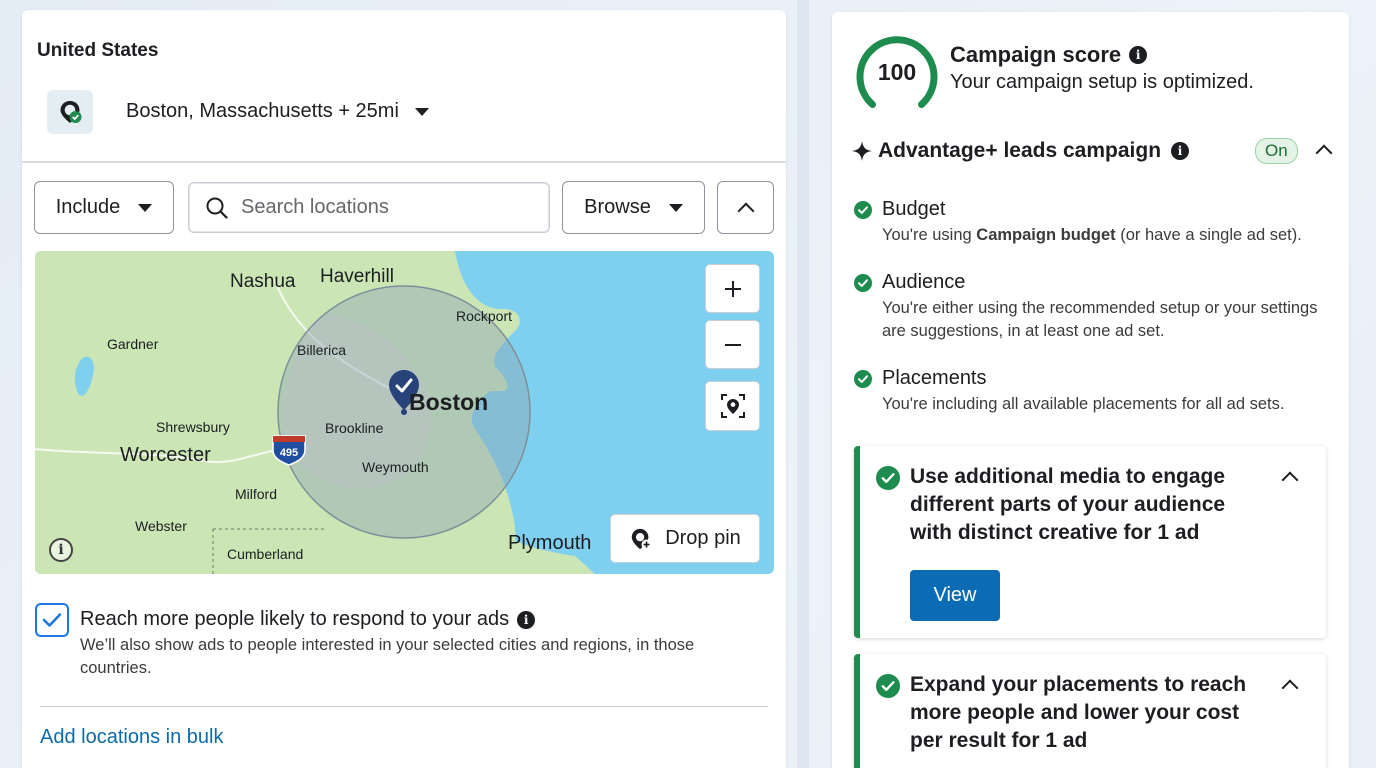 The height and width of the screenshot is (768, 1376). I want to click on map-label-worcester: Worcester, so click(165, 455).